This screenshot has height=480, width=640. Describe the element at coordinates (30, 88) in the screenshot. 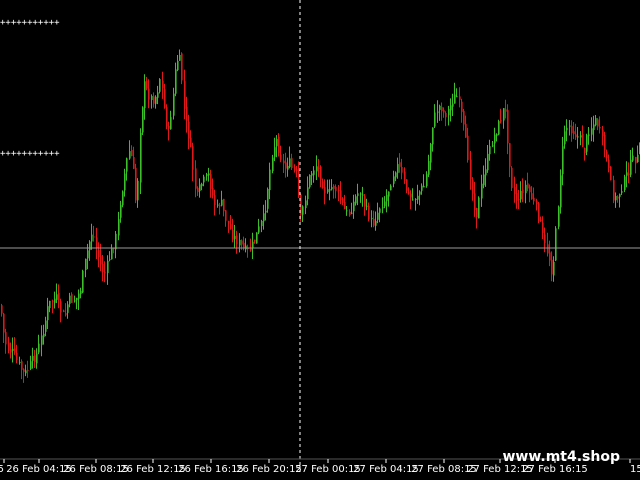

I see `level-markers: +++++++++++ +++++++++++` at that location.